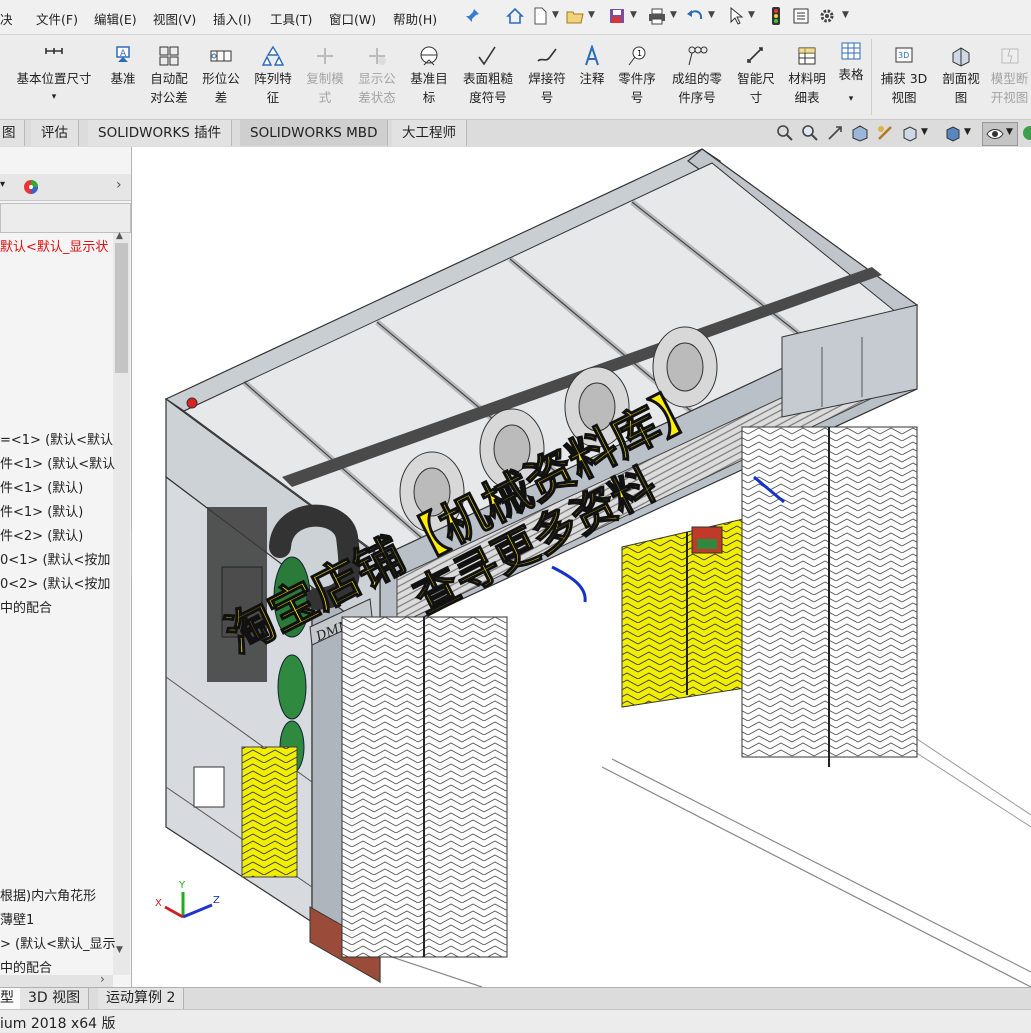 The width and height of the screenshot is (1031, 1033). Describe the element at coordinates (488, 77) in the screenshot. I see `surface-finish-button: 表面粗糙 度符号` at that location.